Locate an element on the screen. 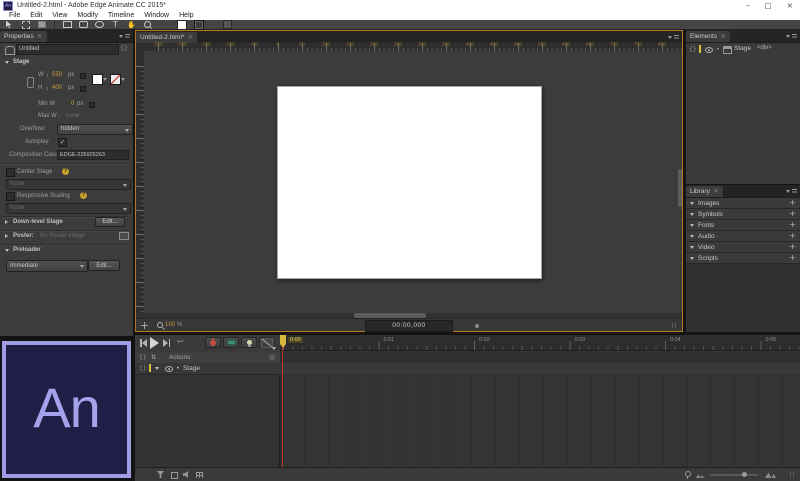  link-wh-icon is located at coordinates (30, 82).